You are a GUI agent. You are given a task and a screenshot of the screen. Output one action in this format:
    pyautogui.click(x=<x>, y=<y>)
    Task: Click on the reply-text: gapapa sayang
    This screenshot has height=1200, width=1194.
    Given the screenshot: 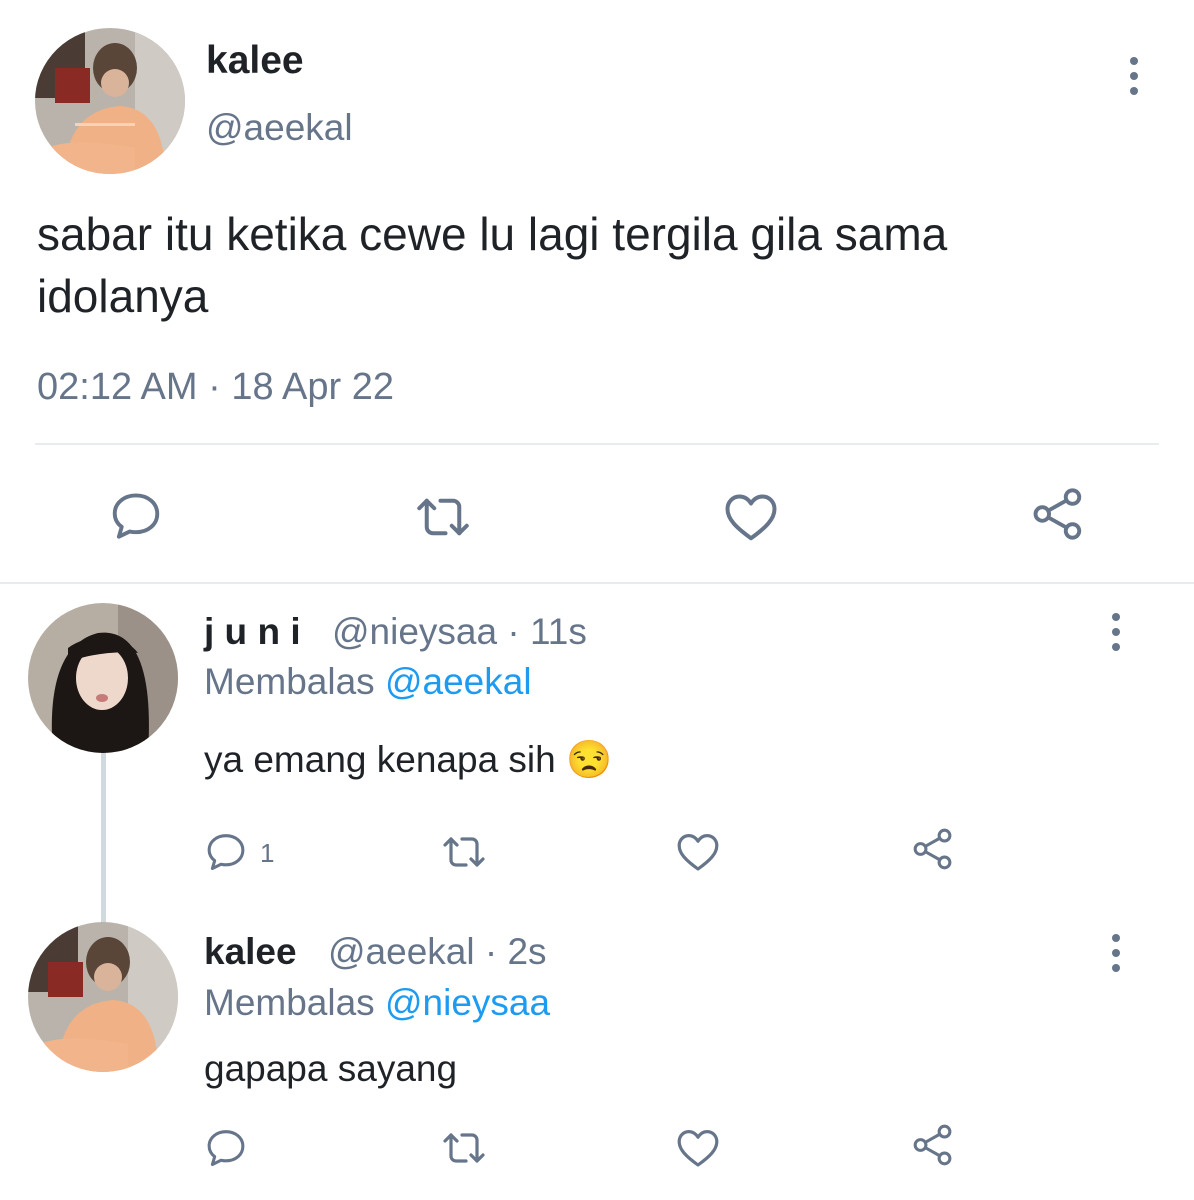 What is the action you would take?
    pyautogui.click(x=331, y=1068)
    